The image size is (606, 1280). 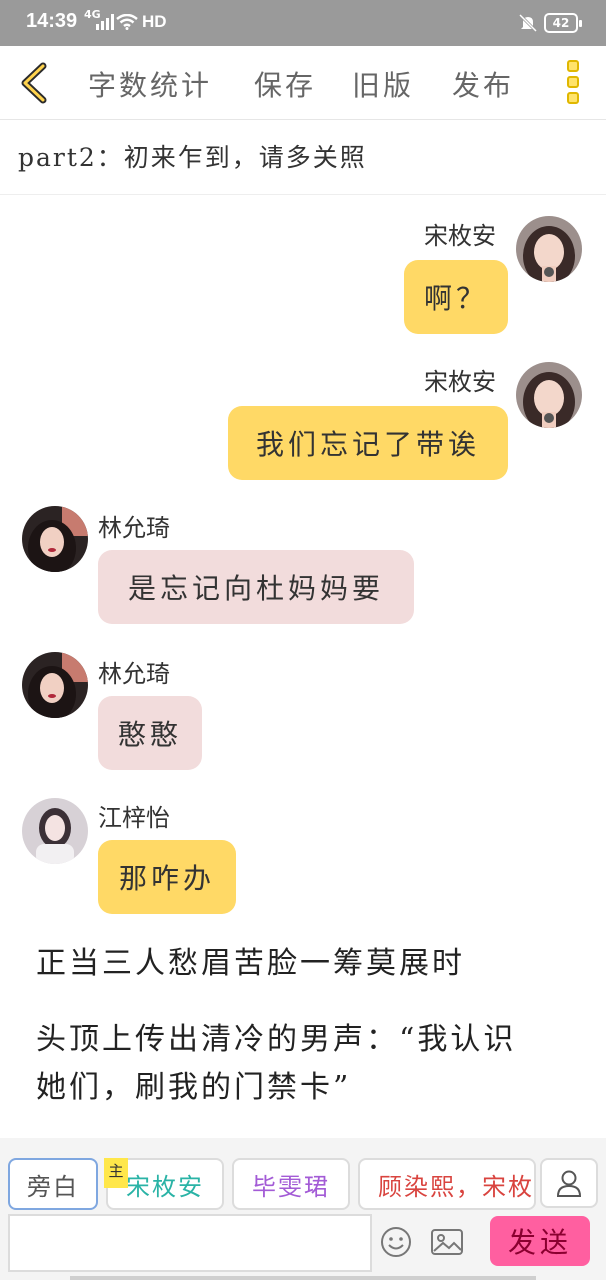 I want to click on save-button: 保存, so click(x=285, y=84).